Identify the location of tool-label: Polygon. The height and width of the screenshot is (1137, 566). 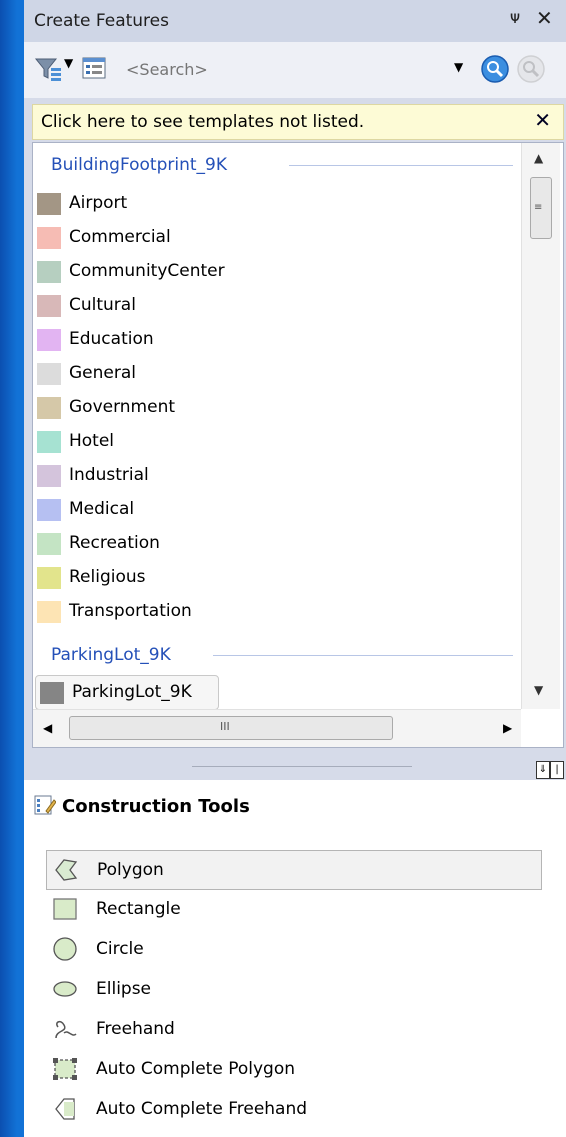
(130, 870).